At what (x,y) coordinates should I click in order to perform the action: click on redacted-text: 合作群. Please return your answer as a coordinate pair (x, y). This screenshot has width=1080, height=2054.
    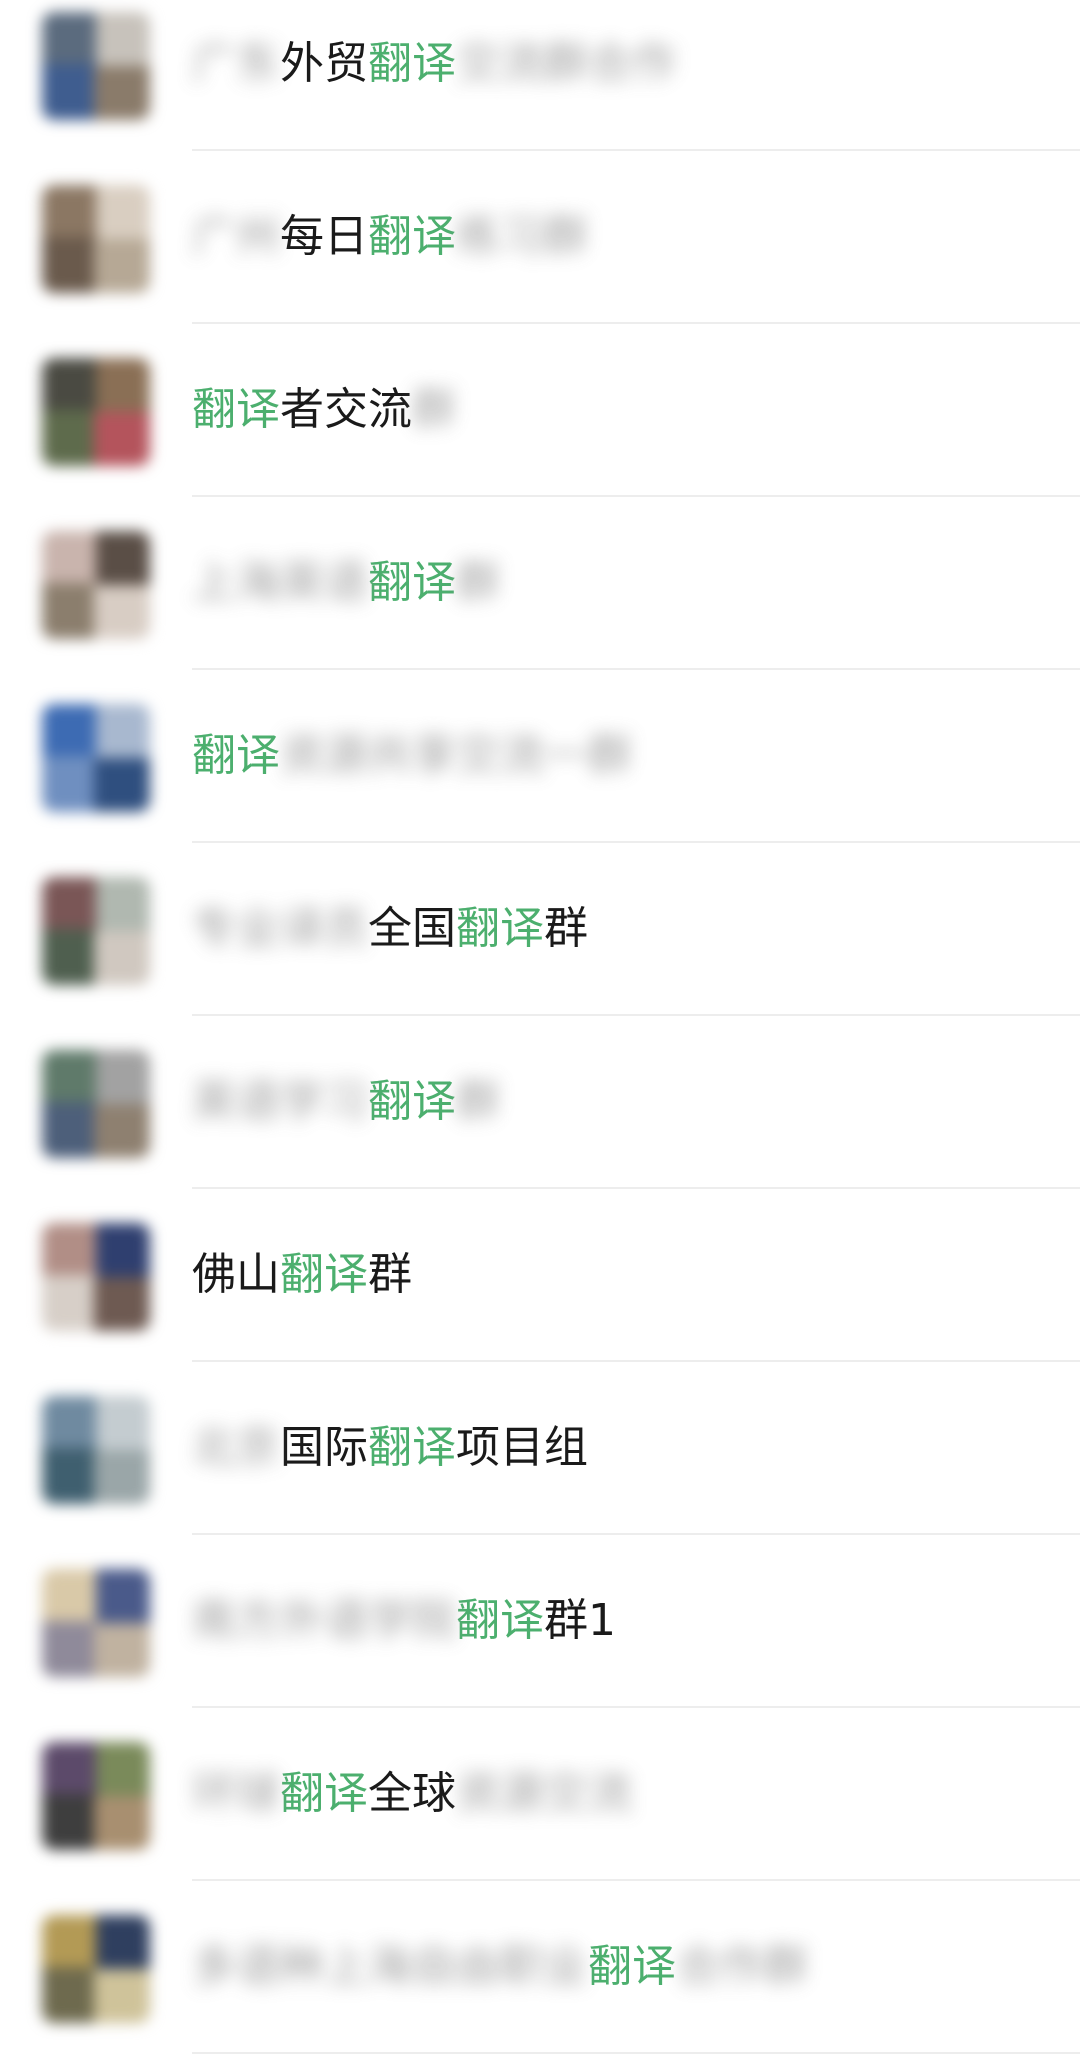
    Looking at the image, I should click on (742, 1966).